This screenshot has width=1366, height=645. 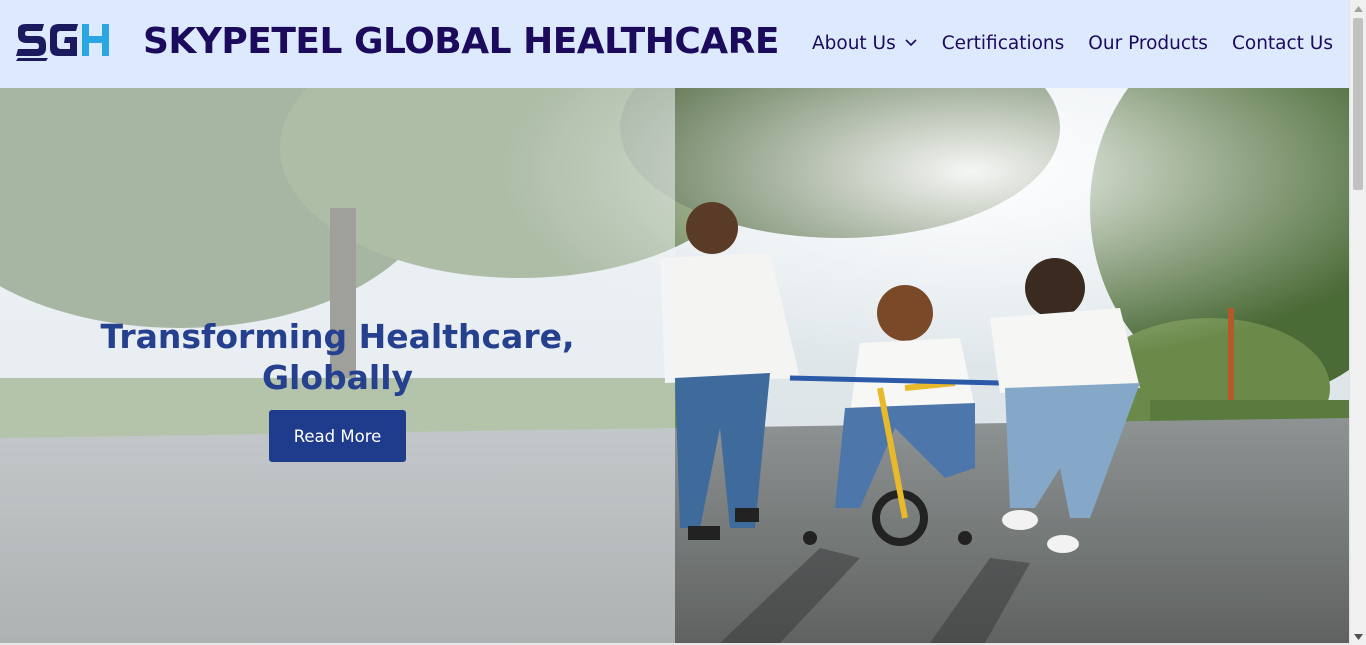 I want to click on brand-name: SKYPETEL GLOBAL HEALTHCARE, so click(x=461, y=42).